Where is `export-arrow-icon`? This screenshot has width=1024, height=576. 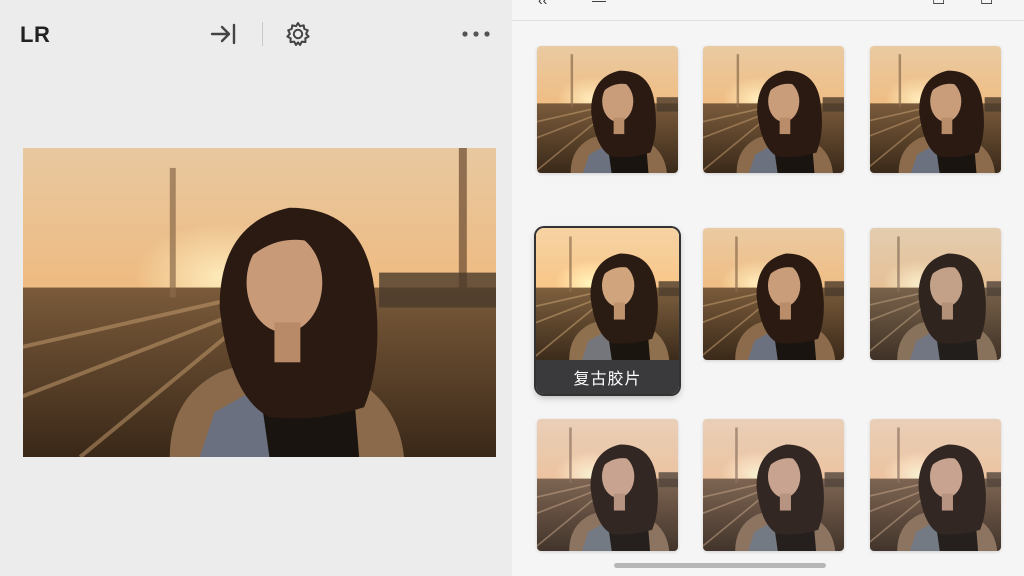 export-arrow-icon is located at coordinates (224, 34).